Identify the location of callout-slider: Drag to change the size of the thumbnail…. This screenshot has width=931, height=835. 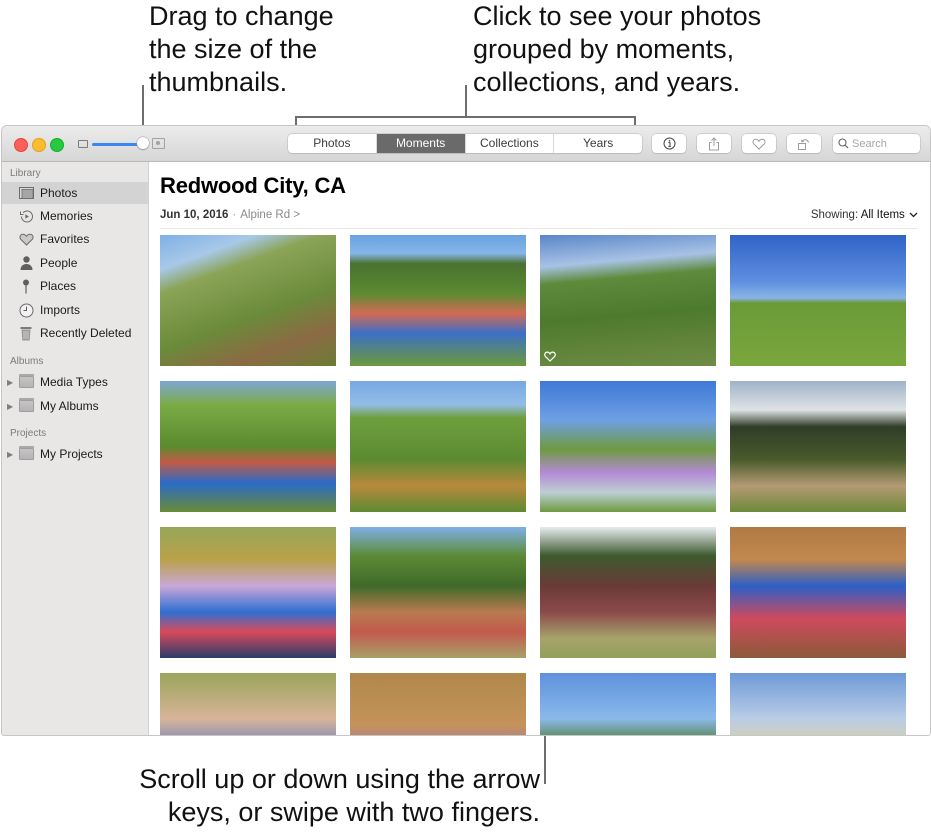
(241, 49).